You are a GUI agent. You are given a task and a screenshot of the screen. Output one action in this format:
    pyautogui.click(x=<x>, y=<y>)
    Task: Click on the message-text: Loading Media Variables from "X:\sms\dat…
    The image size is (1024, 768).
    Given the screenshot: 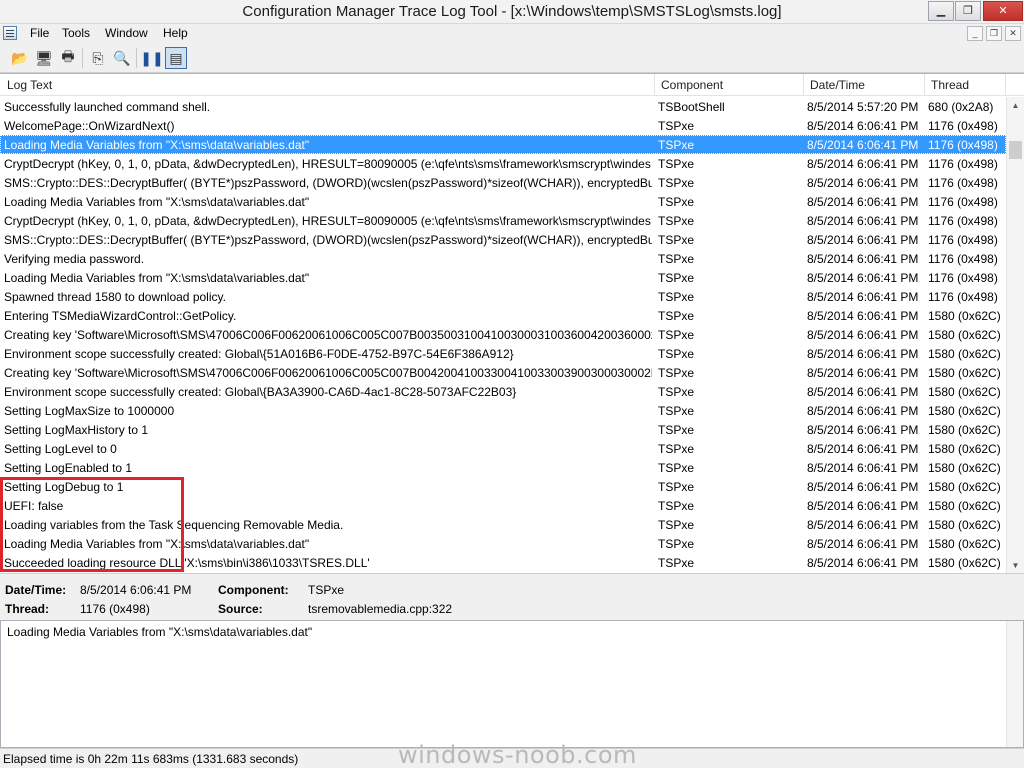 What is the action you would take?
    pyautogui.click(x=160, y=632)
    